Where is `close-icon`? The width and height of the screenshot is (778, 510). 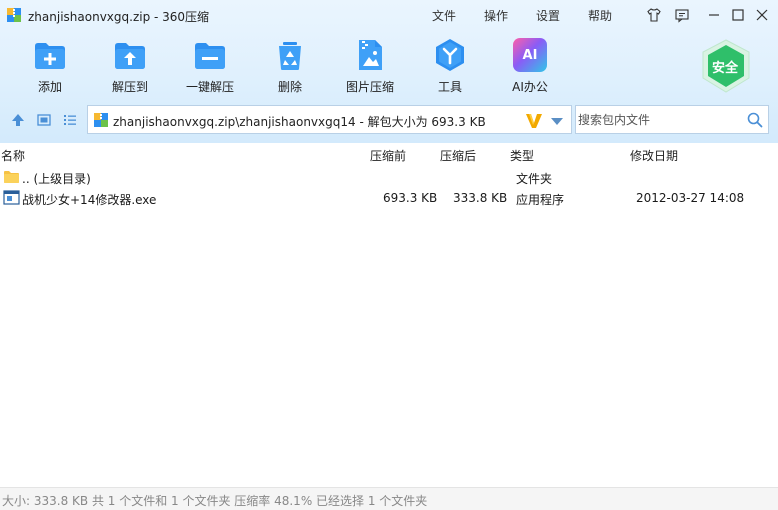
close-icon is located at coordinates (762, 15).